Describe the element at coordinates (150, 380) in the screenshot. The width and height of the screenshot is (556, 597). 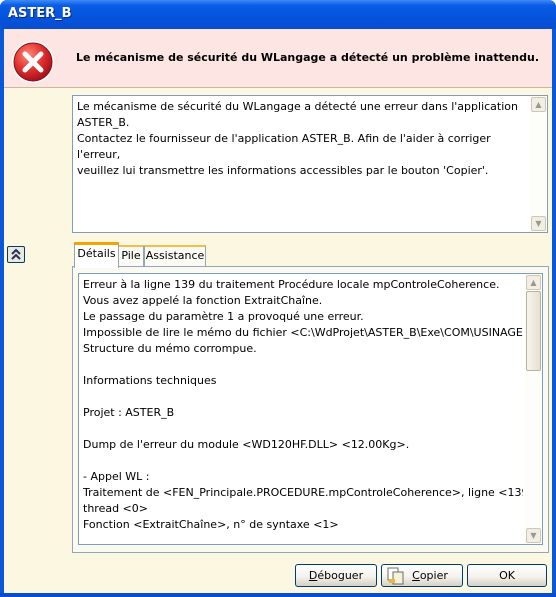
I see `details-line: Informations techniques` at that location.